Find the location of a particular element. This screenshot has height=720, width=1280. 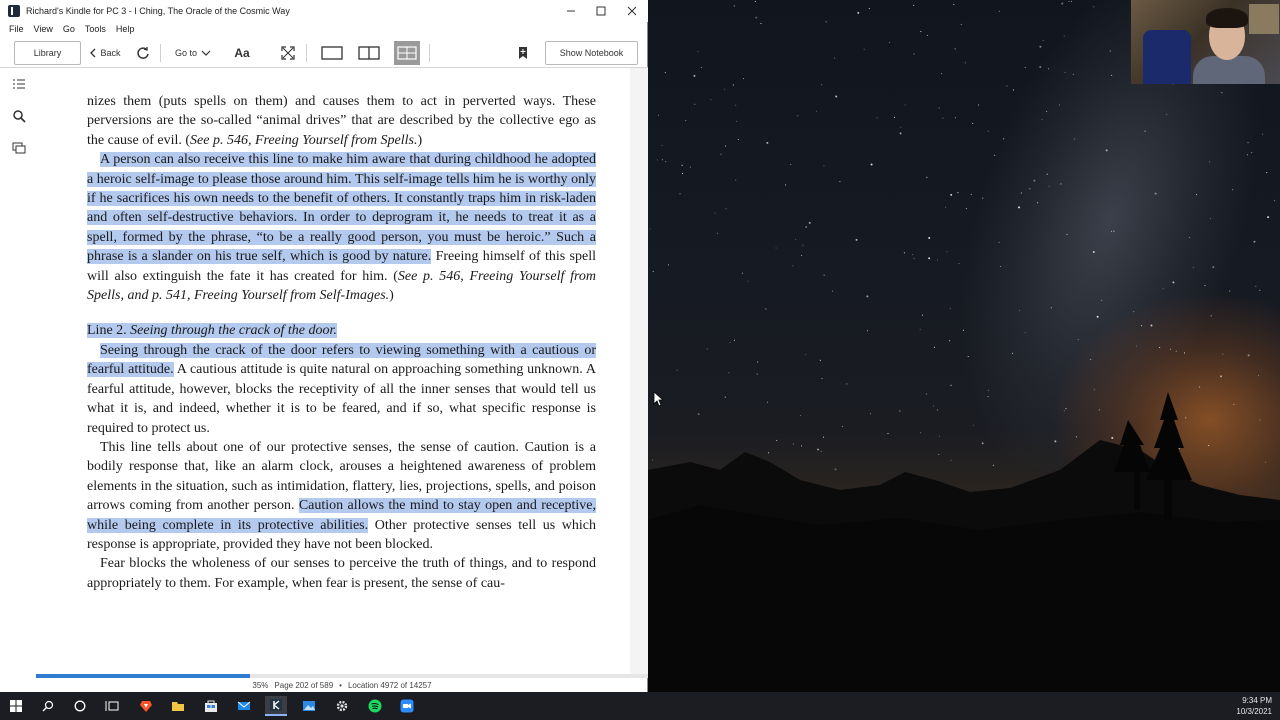

mail-button is located at coordinates (244, 706).